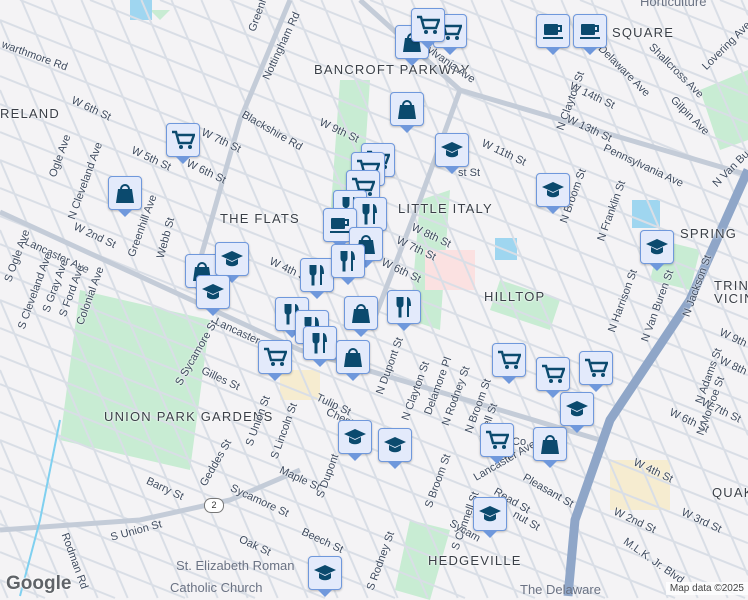  I want to click on street-label: st St, so click(469, 173).